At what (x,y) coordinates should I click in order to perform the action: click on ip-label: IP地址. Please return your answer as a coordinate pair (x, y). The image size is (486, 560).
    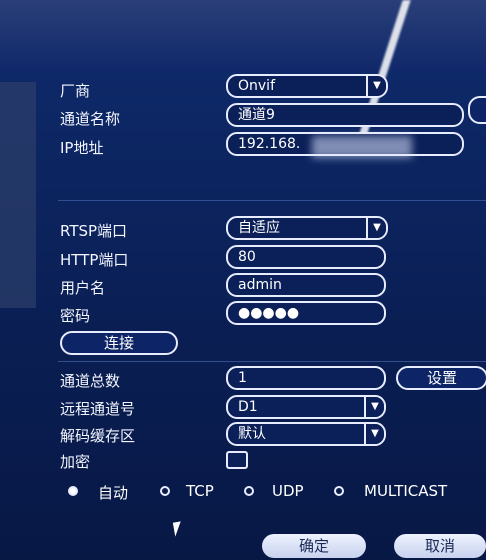
    Looking at the image, I should click on (82, 148).